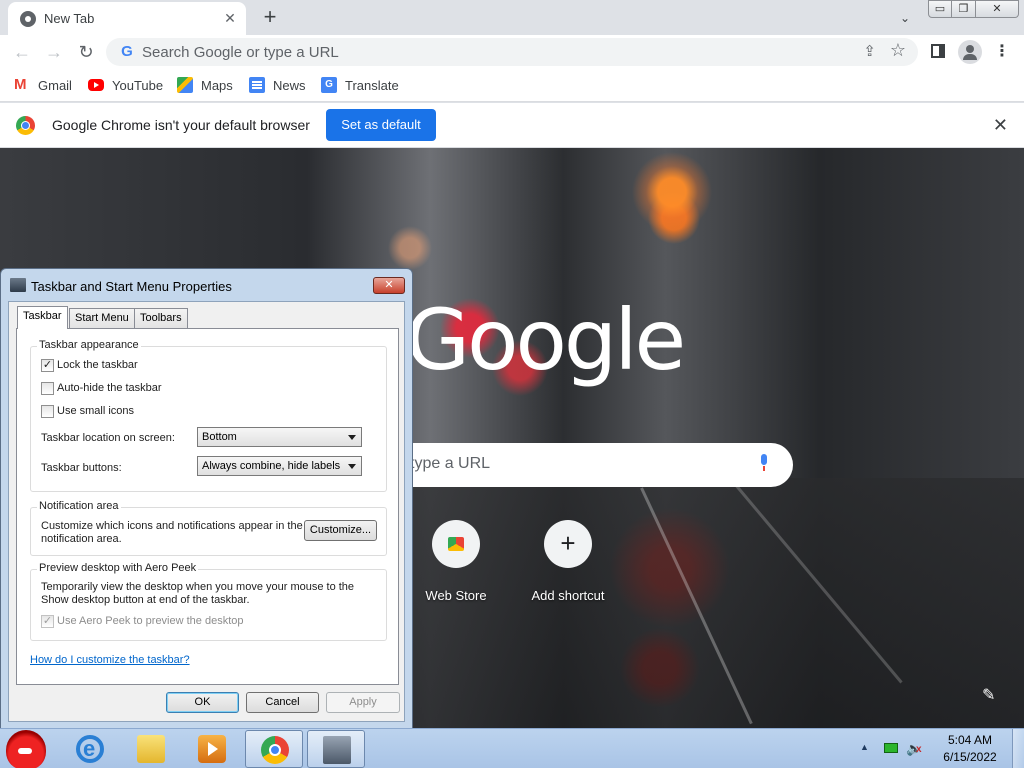 This screenshot has width=1024, height=768. I want to click on tab-close-icon: ✕, so click(230, 18).